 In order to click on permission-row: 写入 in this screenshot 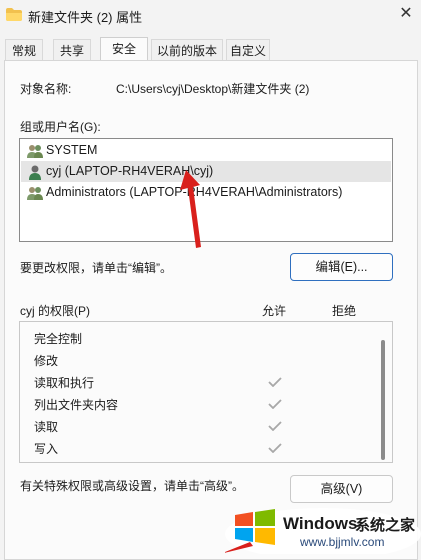, I will do `click(154, 448)`.